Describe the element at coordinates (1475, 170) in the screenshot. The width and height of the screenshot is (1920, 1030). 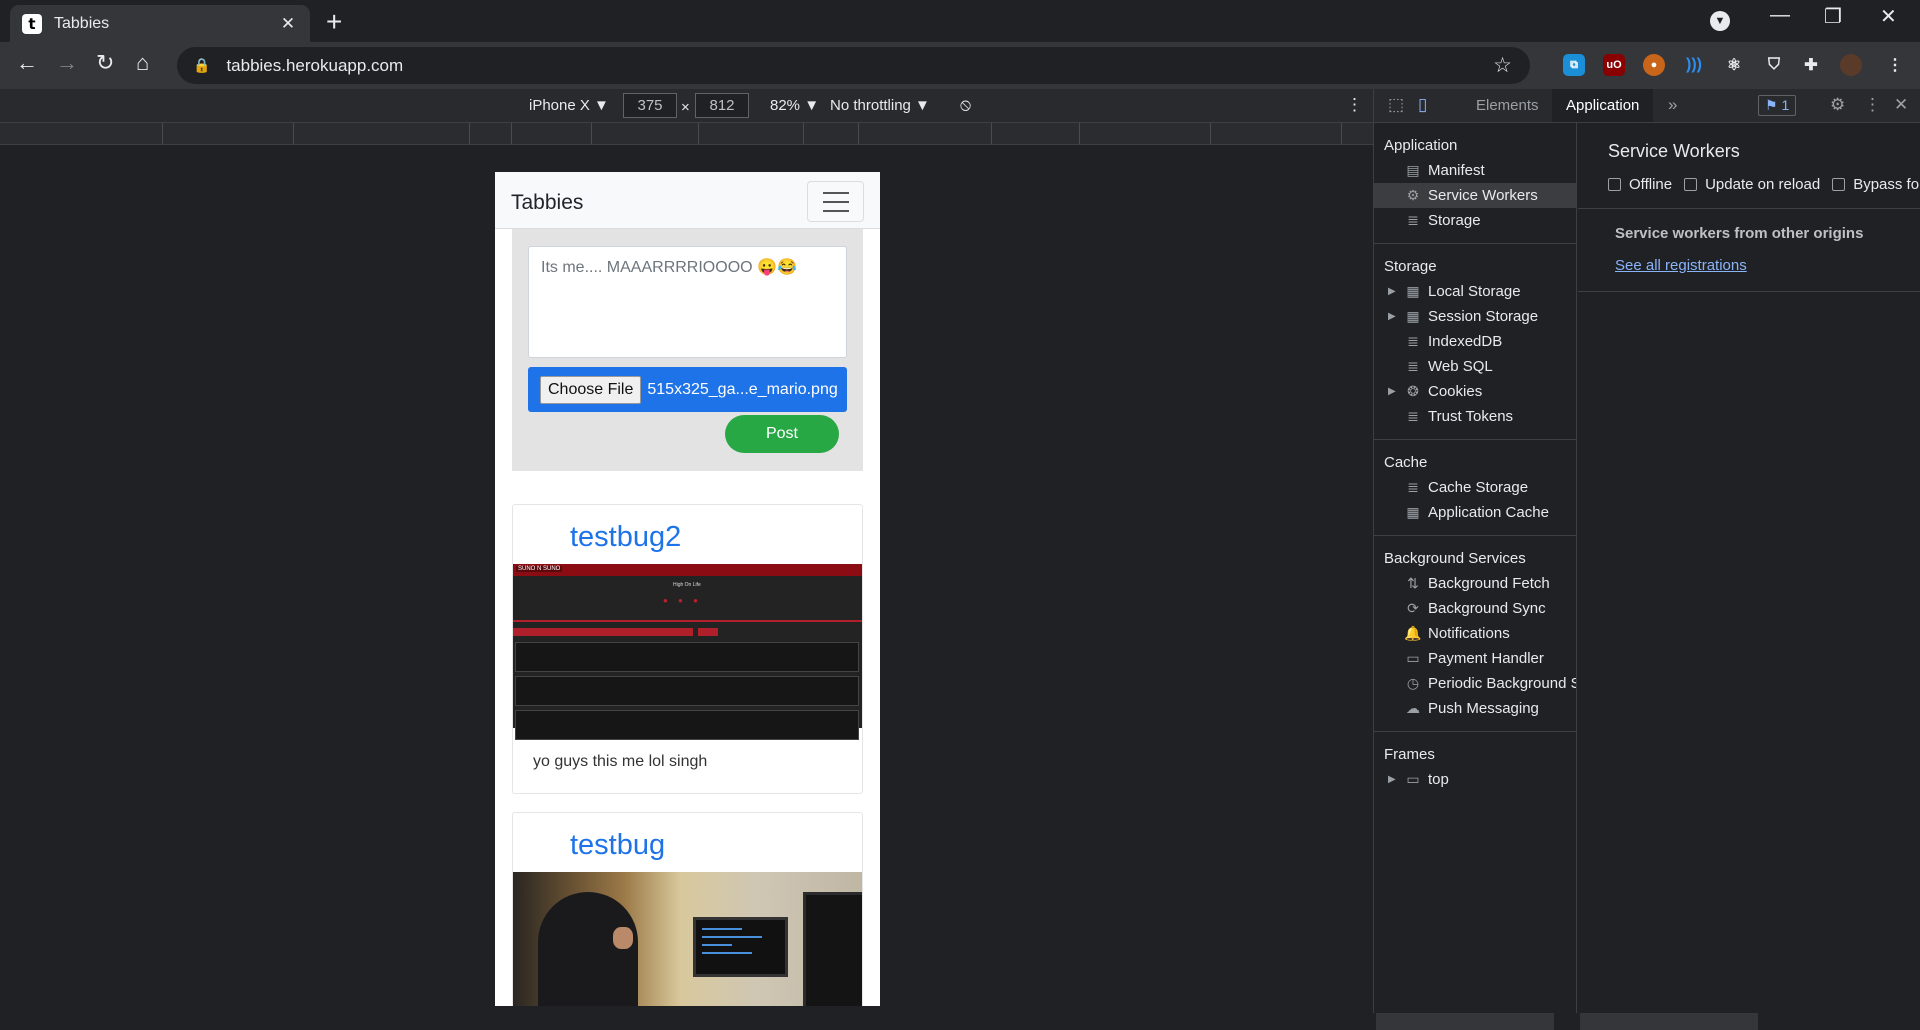
I see `sidebar-item-manifest: ▤ Manifest` at that location.